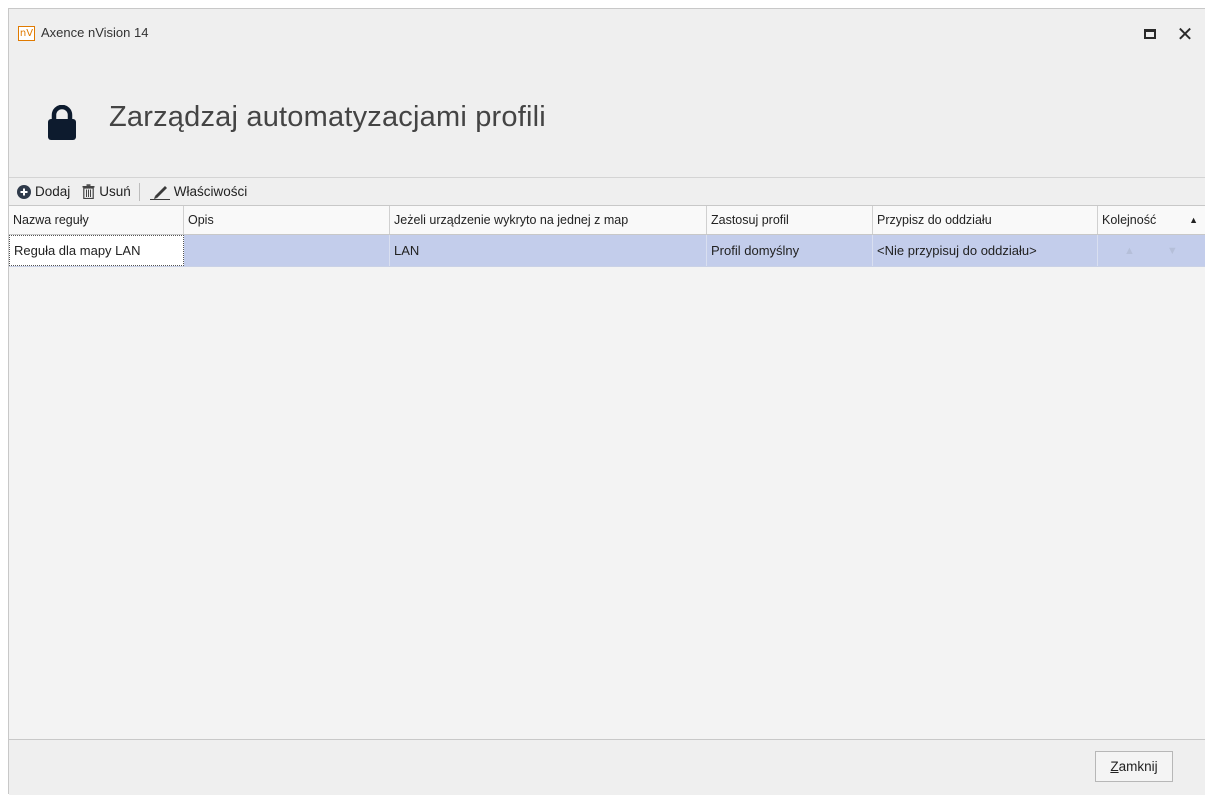 The height and width of the screenshot is (795, 1205). Describe the element at coordinates (139, 191) in the screenshot. I see `toolbar-separator` at that location.